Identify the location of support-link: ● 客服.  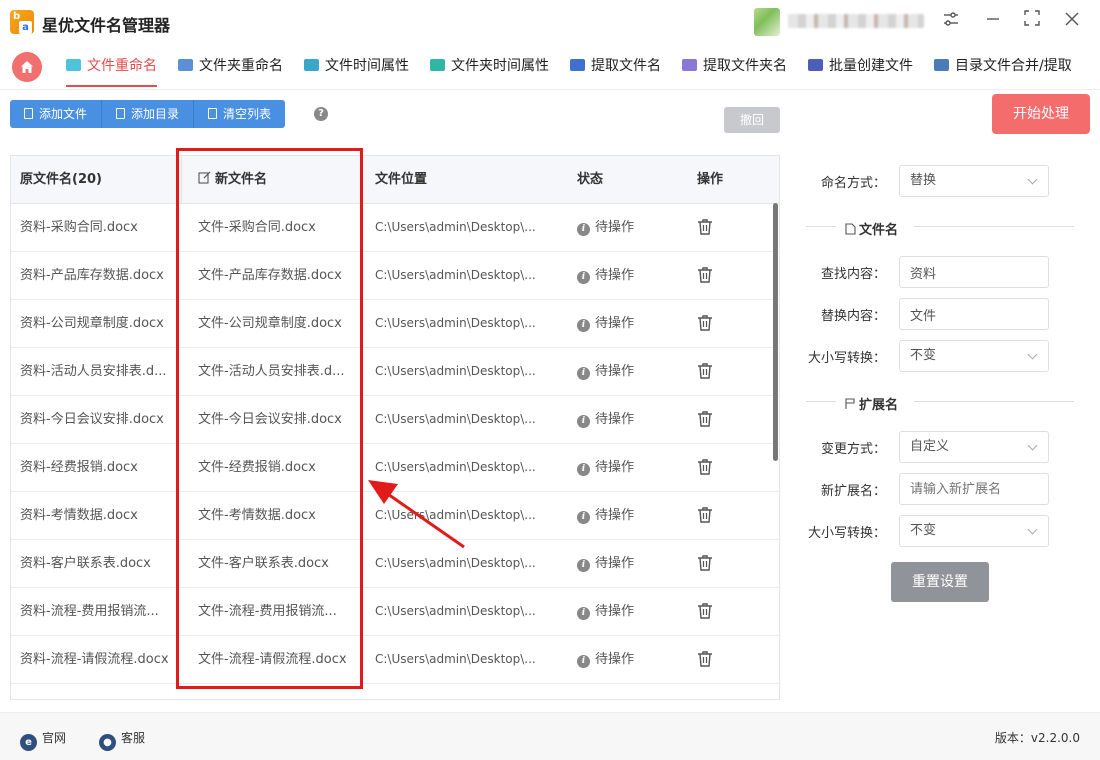
(122, 740).